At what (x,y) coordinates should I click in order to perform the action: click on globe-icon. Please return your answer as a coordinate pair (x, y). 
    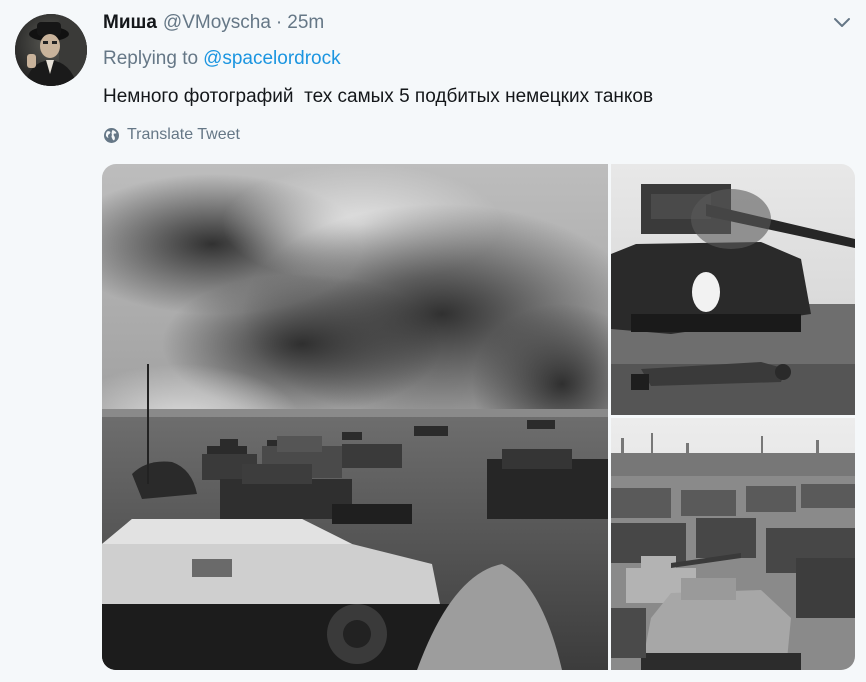
    Looking at the image, I should click on (111, 135).